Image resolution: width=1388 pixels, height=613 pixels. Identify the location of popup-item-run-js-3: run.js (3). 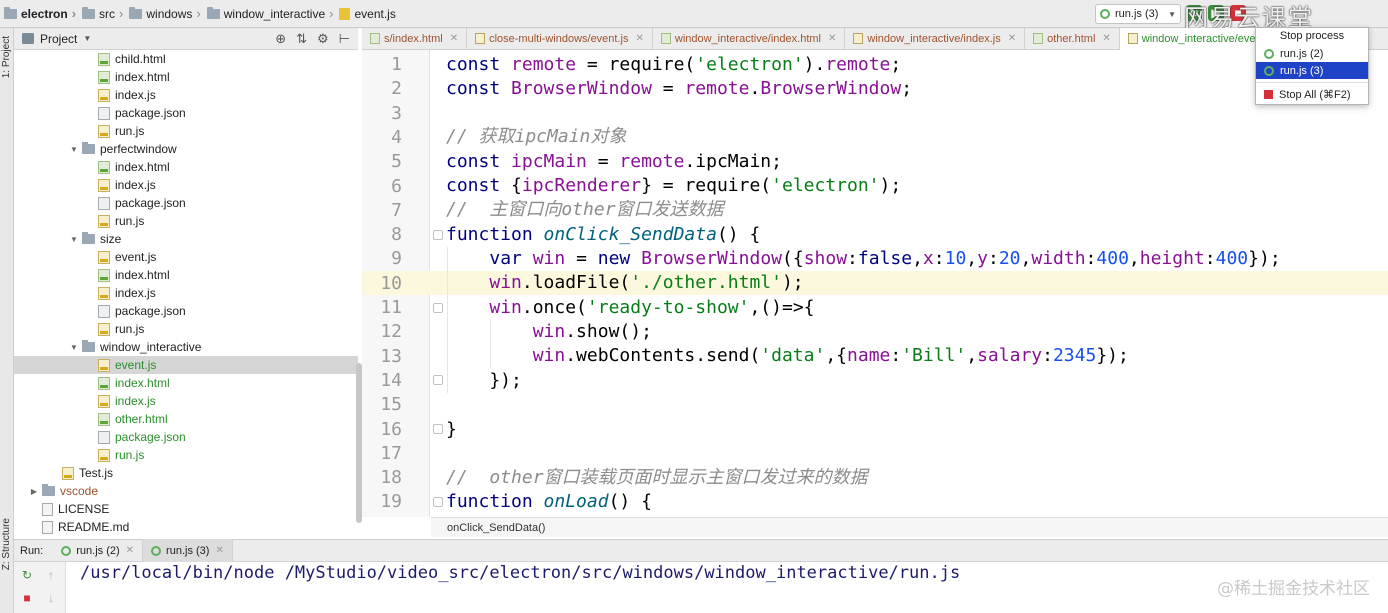
(1312, 70).